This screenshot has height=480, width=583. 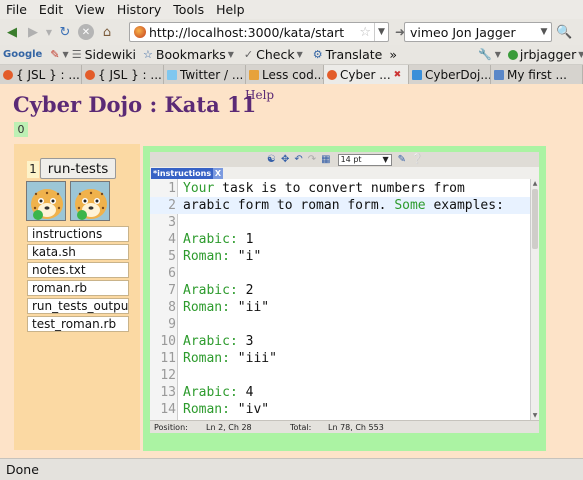 I want to click on search-dropdown-icon: ▼, so click(x=544, y=32).